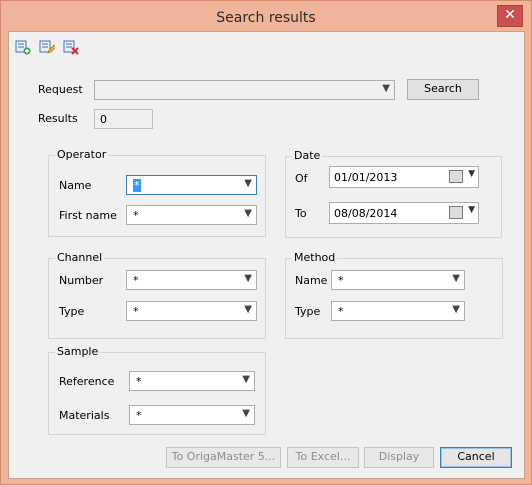 This screenshot has height=485, width=532. Describe the element at coordinates (72, 311) in the screenshot. I see `channel-type-label: Type` at that location.